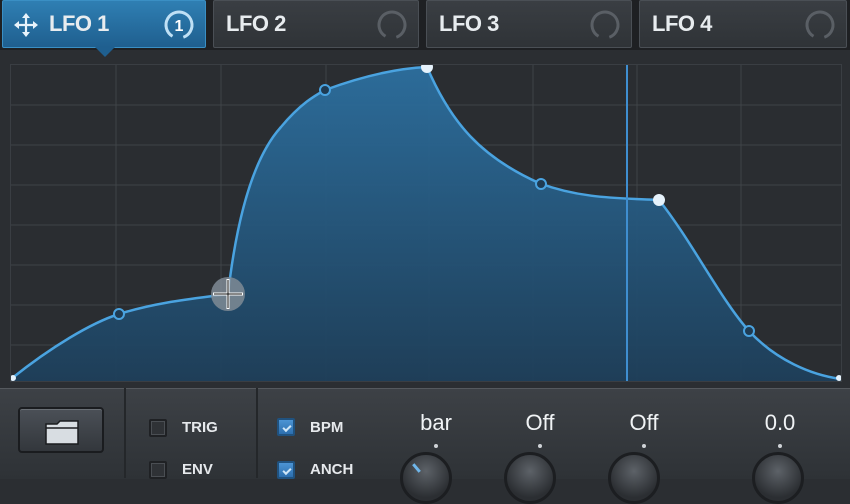 The height and width of the screenshot is (504, 850). Describe the element at coordinates (228, 294) in the screenshot. I see `crosshair-cursor-icon` at that location.